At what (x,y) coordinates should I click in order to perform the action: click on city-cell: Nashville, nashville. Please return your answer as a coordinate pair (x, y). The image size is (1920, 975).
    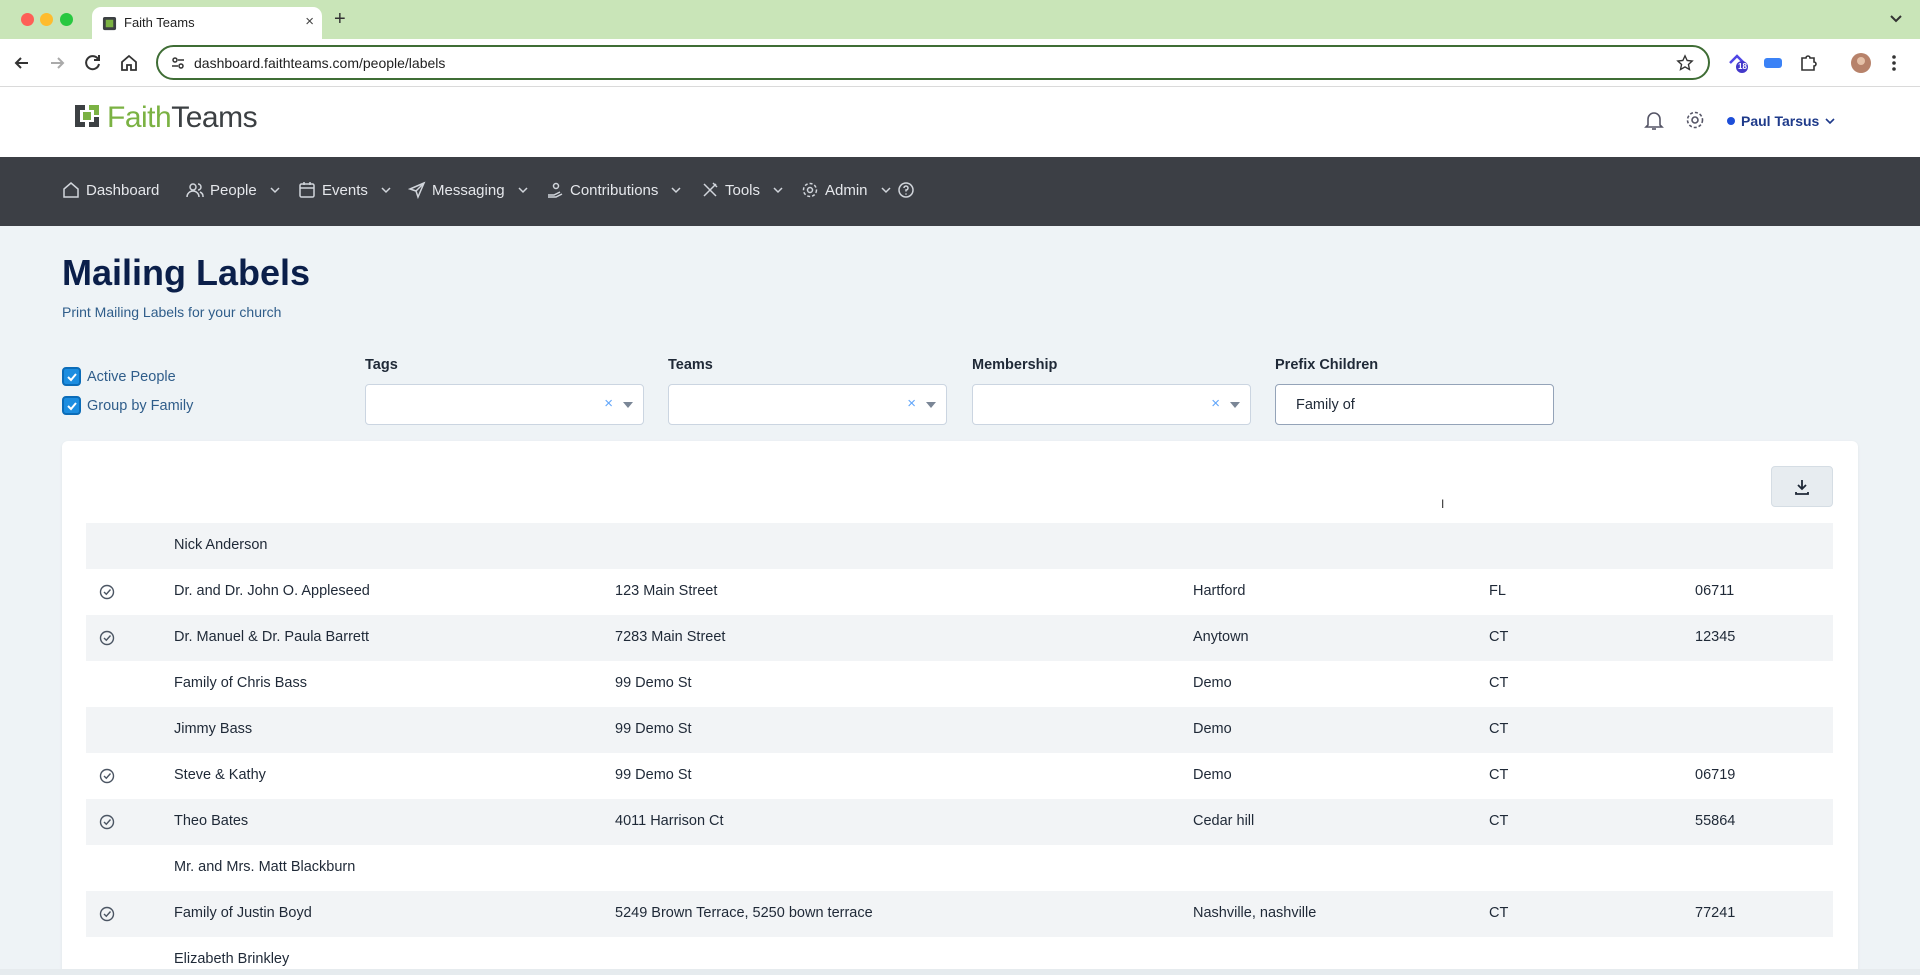
    Looking at the image, I should click on (1255, 913).